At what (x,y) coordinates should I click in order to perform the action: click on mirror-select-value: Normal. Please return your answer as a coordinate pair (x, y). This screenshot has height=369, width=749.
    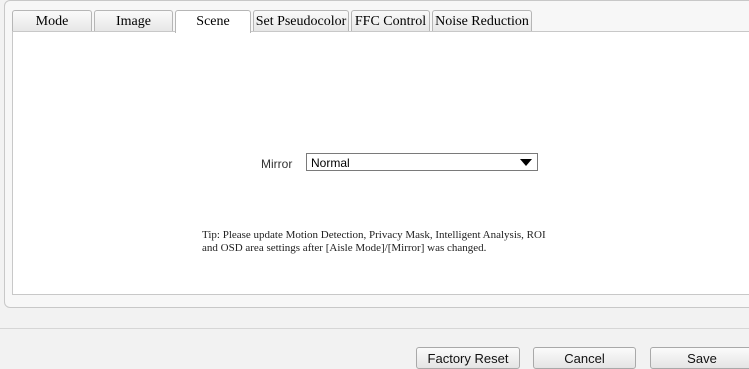
    Looking at the image, I should click on (330, 163).